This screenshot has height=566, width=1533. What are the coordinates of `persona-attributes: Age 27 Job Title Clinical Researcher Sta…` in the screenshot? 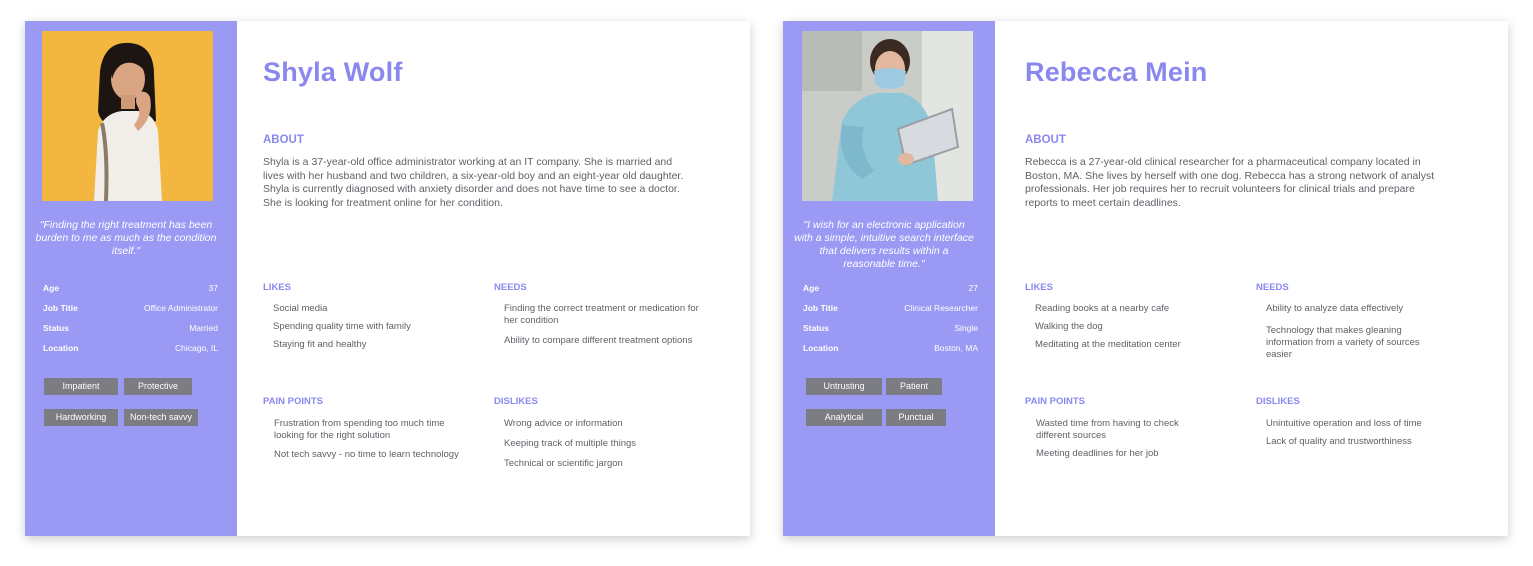 It's located at (890, 321).